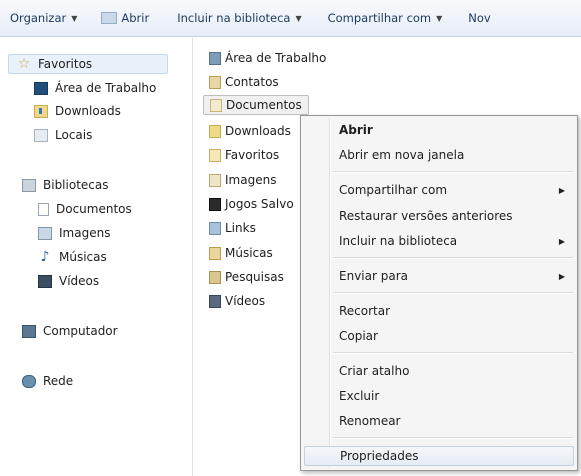  I want to click on open-folder-icon, so click(109, 18).